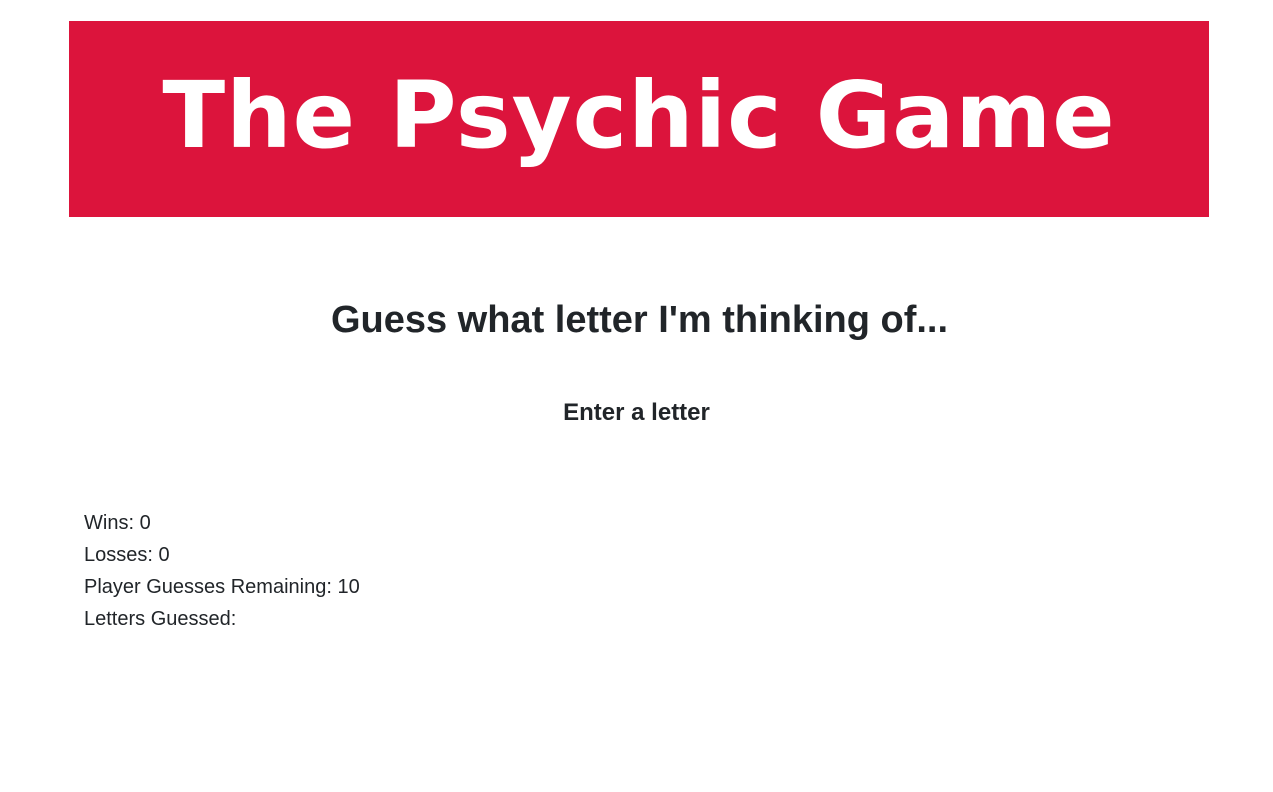 The image size is (1273, 792). Describe the element at coordinates (145, 523) in the screenshot. I see `wins-value: 0` at that location.